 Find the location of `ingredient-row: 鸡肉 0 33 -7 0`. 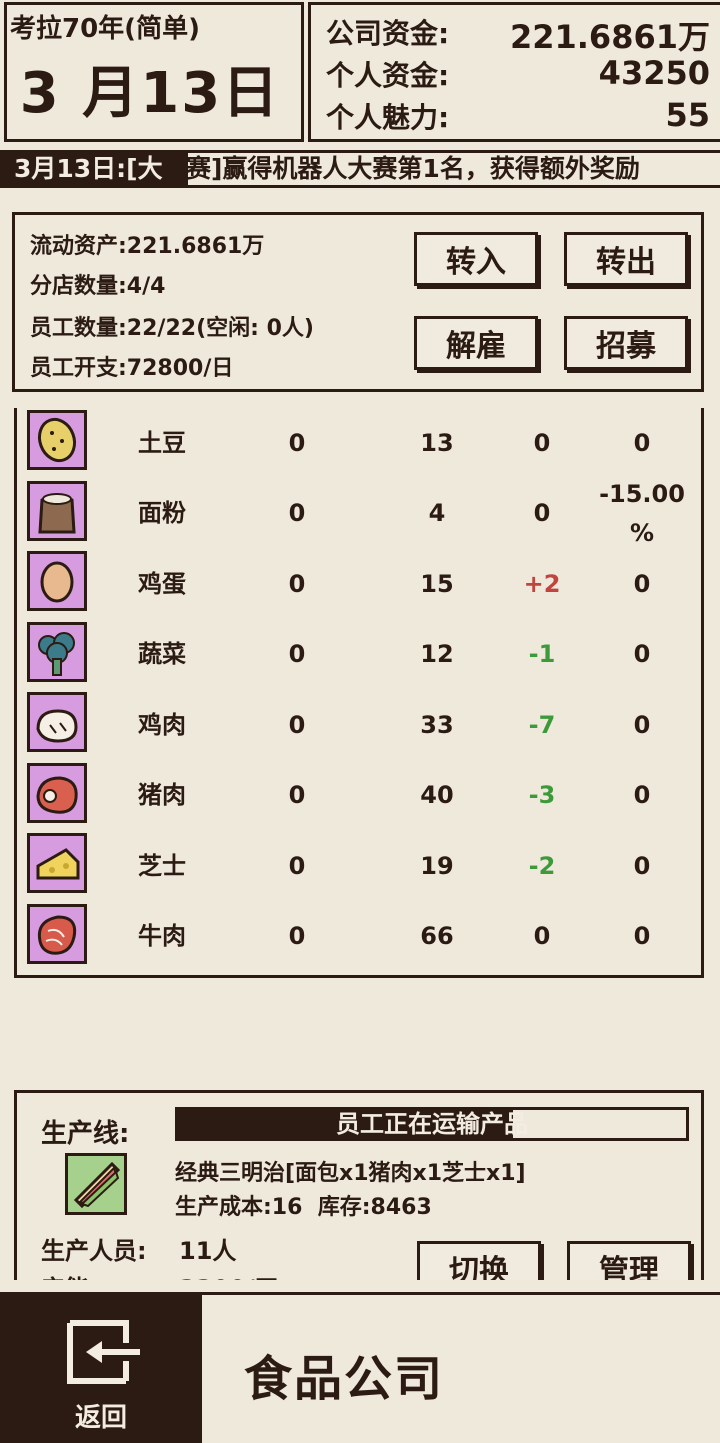

ingredient-row: 鸡肉 0 33 -7 0 is located at coordinates (359, 725).